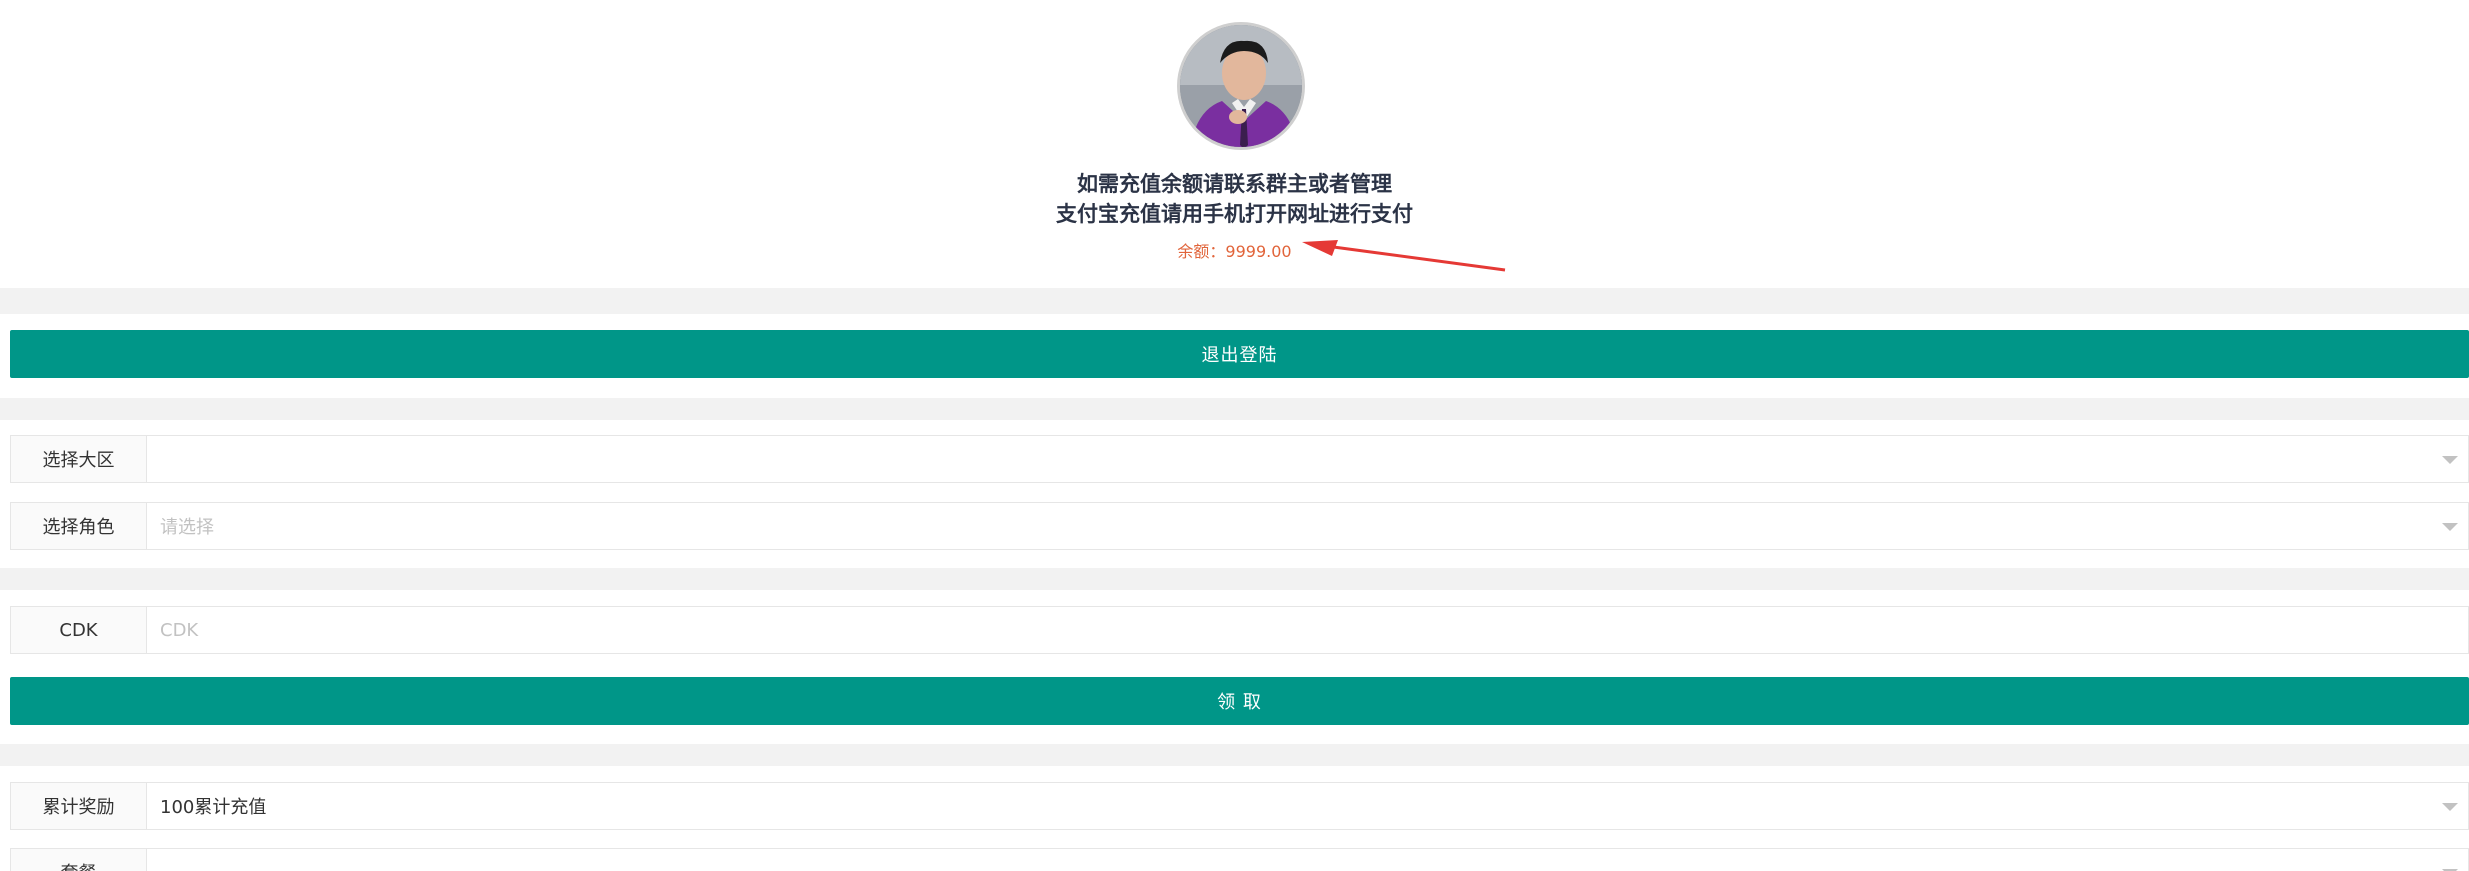 This screenshot has height=871, width=2469. What do you see at coordinates (1234, 184) in the screenshot?
I see `notice-line-1: 如需充值余额请联系群主或者管理` at bounding box center [1234, 184].